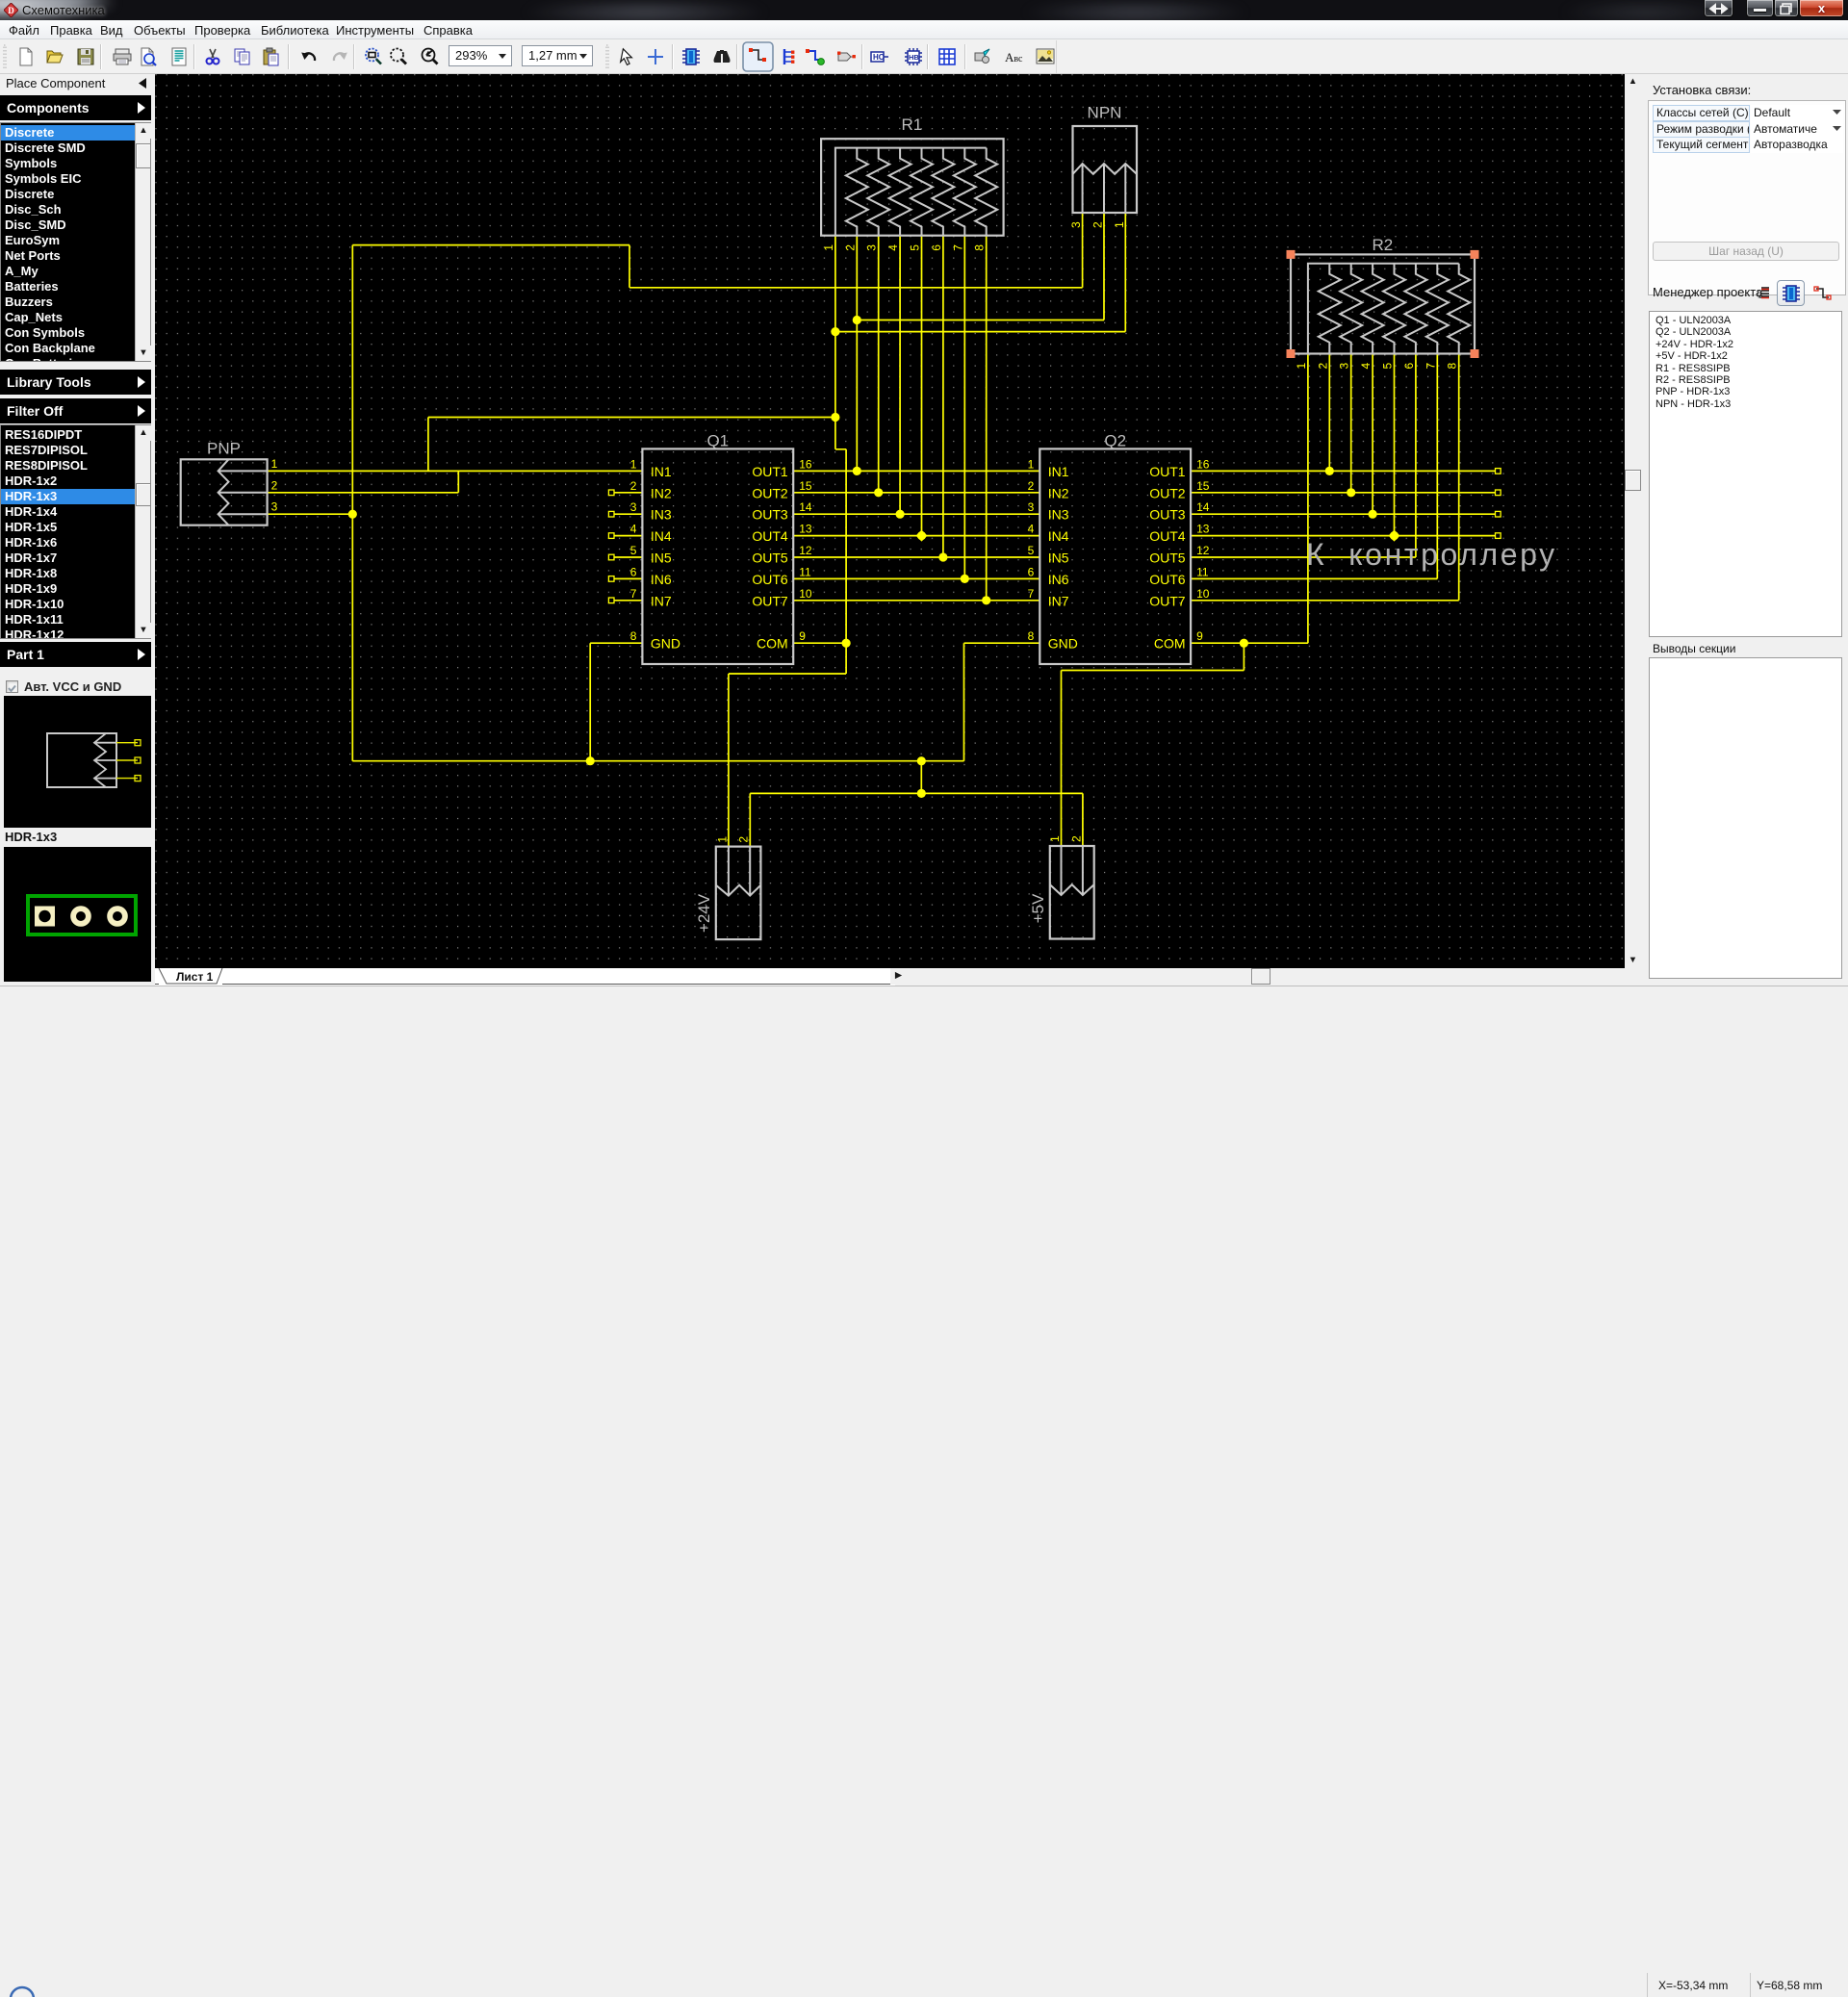 The image size is (1848, 1997). I want to click on svg-text: Aвс, so click(1014, 57).